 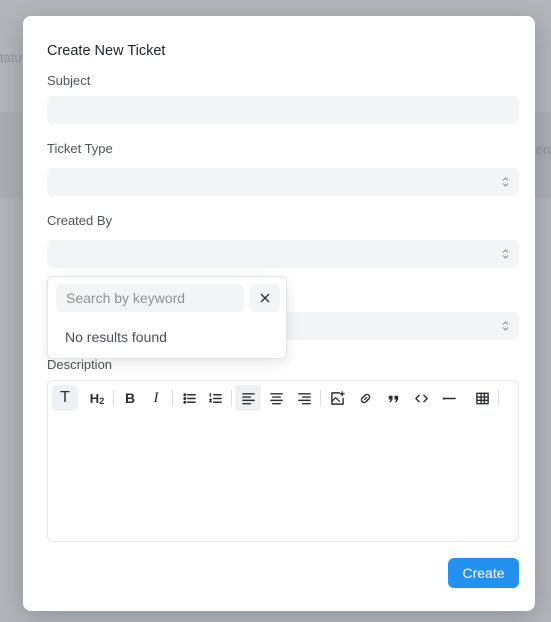 What do you see at coordinates (167, 317) in the screenshot?
I see `select-dropdown-popover: No results found` at bounding box center [167, 317].